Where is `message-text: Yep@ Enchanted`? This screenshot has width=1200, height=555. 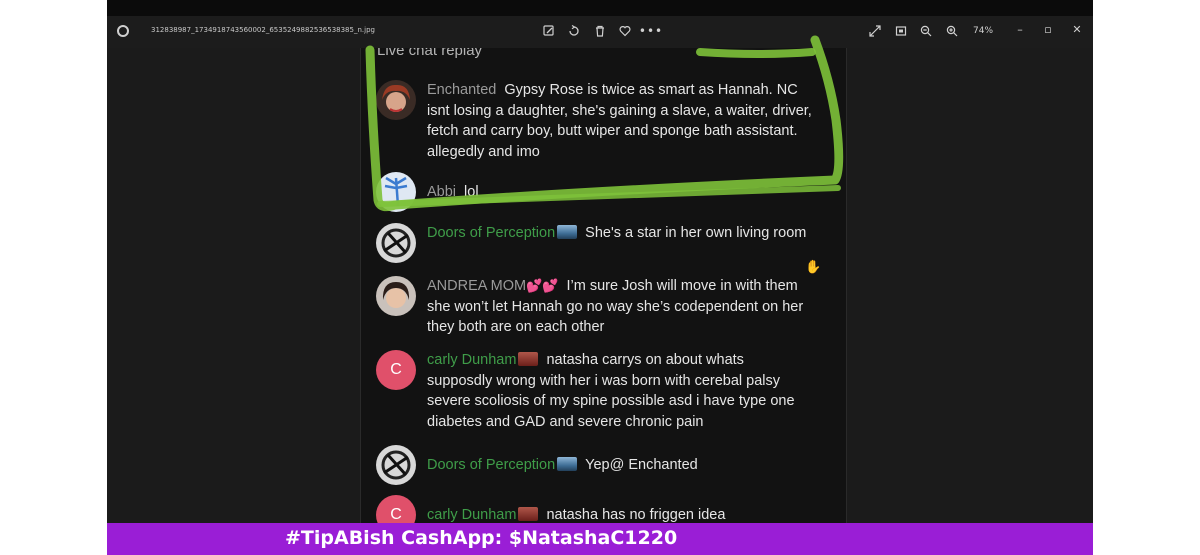
message-text: Yep@ Enchanted is located at coordinates (641, 465).